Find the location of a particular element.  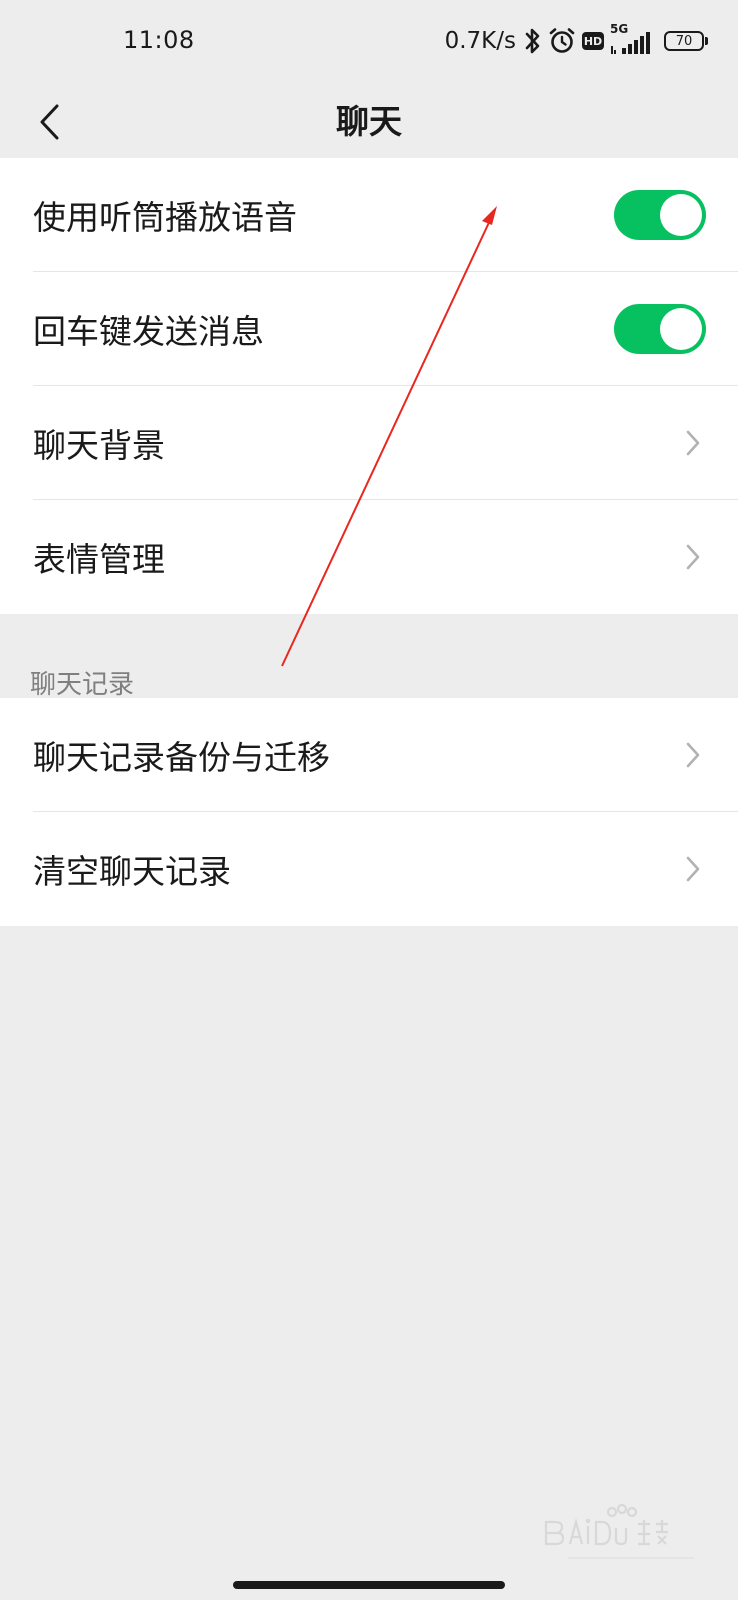

status-indicators: 0.7K/s HD 5G 70 is located at coordinates (576, 40).